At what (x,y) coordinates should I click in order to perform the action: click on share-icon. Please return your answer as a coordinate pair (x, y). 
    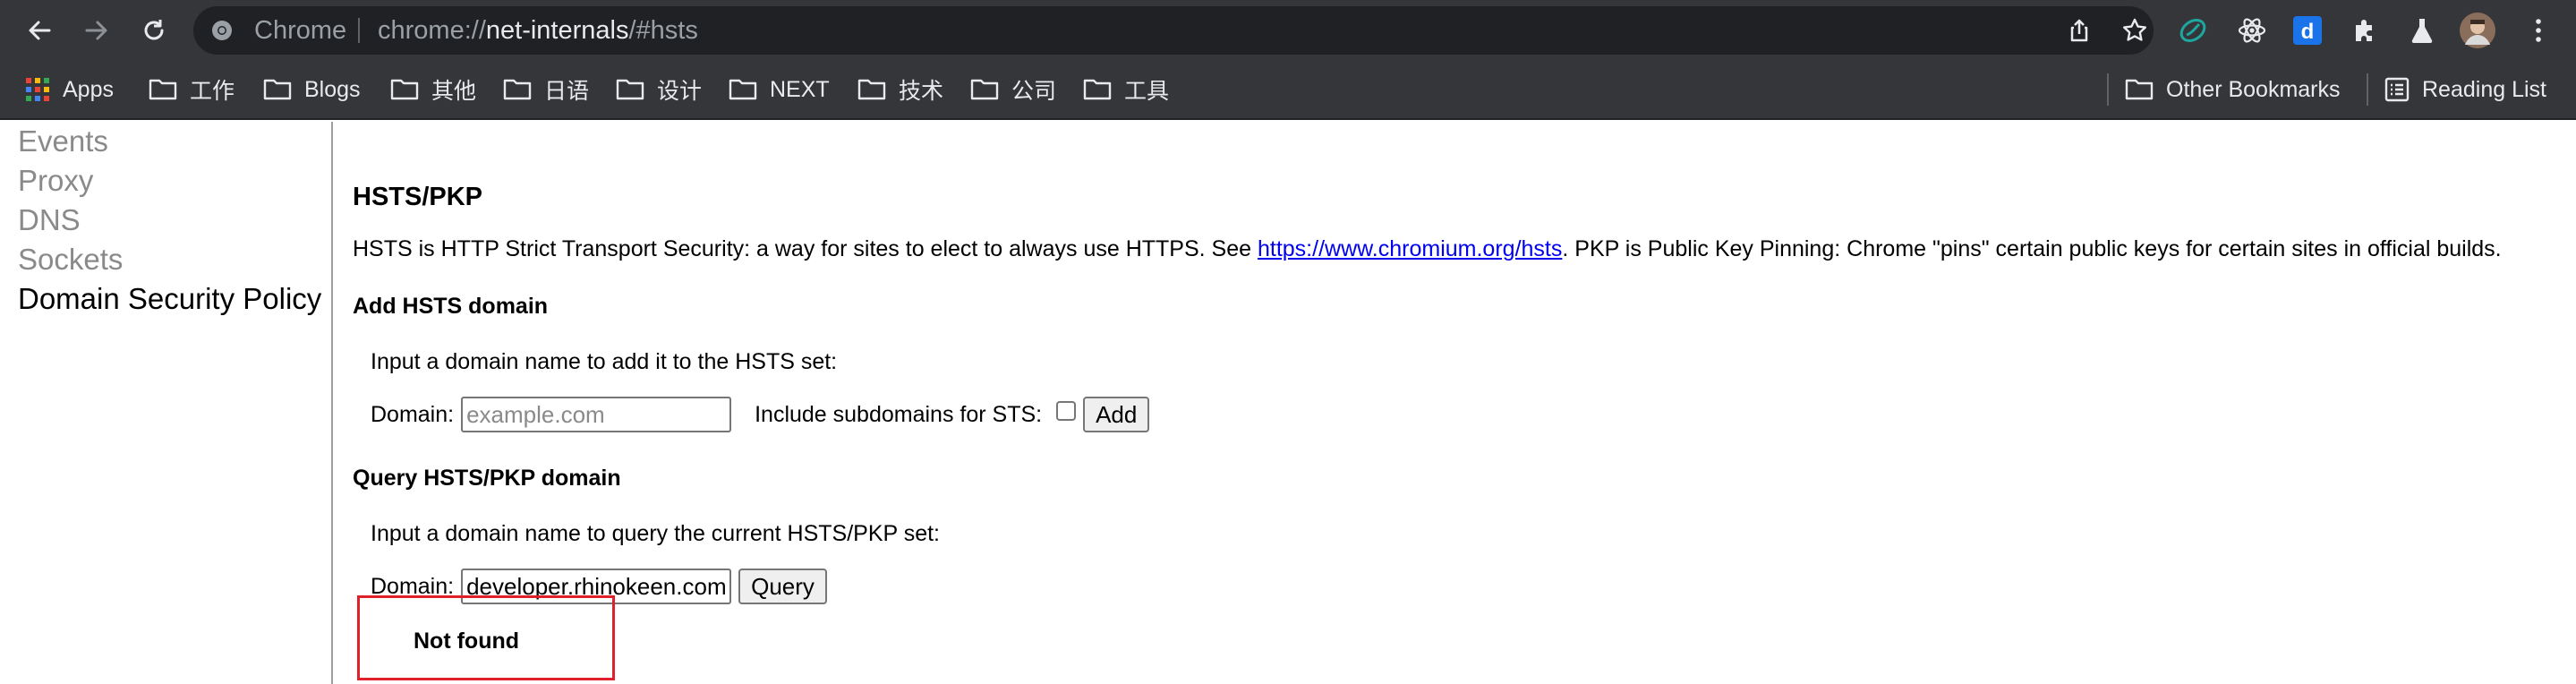
    Looking at the image, I should click on (2079, 30).